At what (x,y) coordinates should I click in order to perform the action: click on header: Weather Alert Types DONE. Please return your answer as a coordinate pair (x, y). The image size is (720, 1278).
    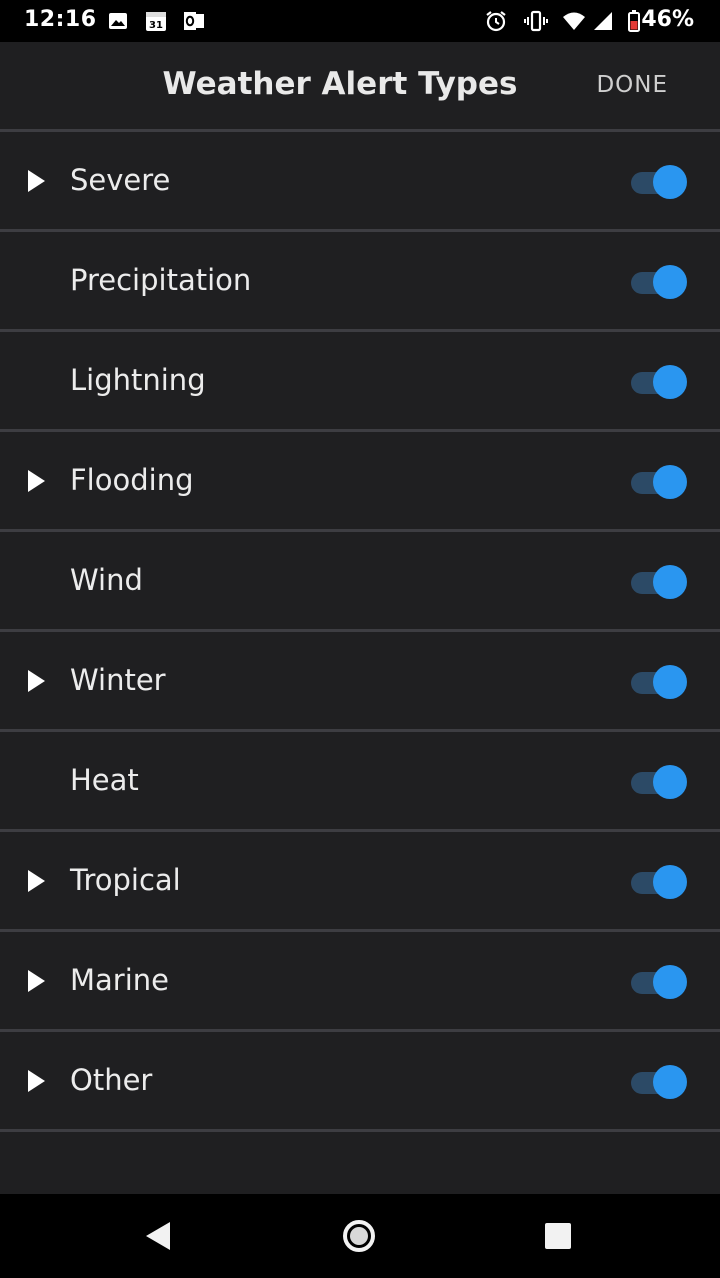
    Looking at the image, I should click on (360, 85).